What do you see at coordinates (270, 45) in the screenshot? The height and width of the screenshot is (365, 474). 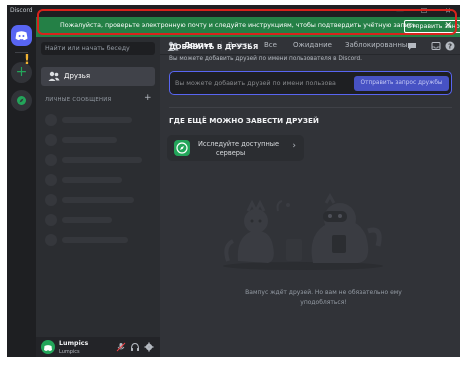 I see `tab-all: Все` at bounding box center [270, 45].